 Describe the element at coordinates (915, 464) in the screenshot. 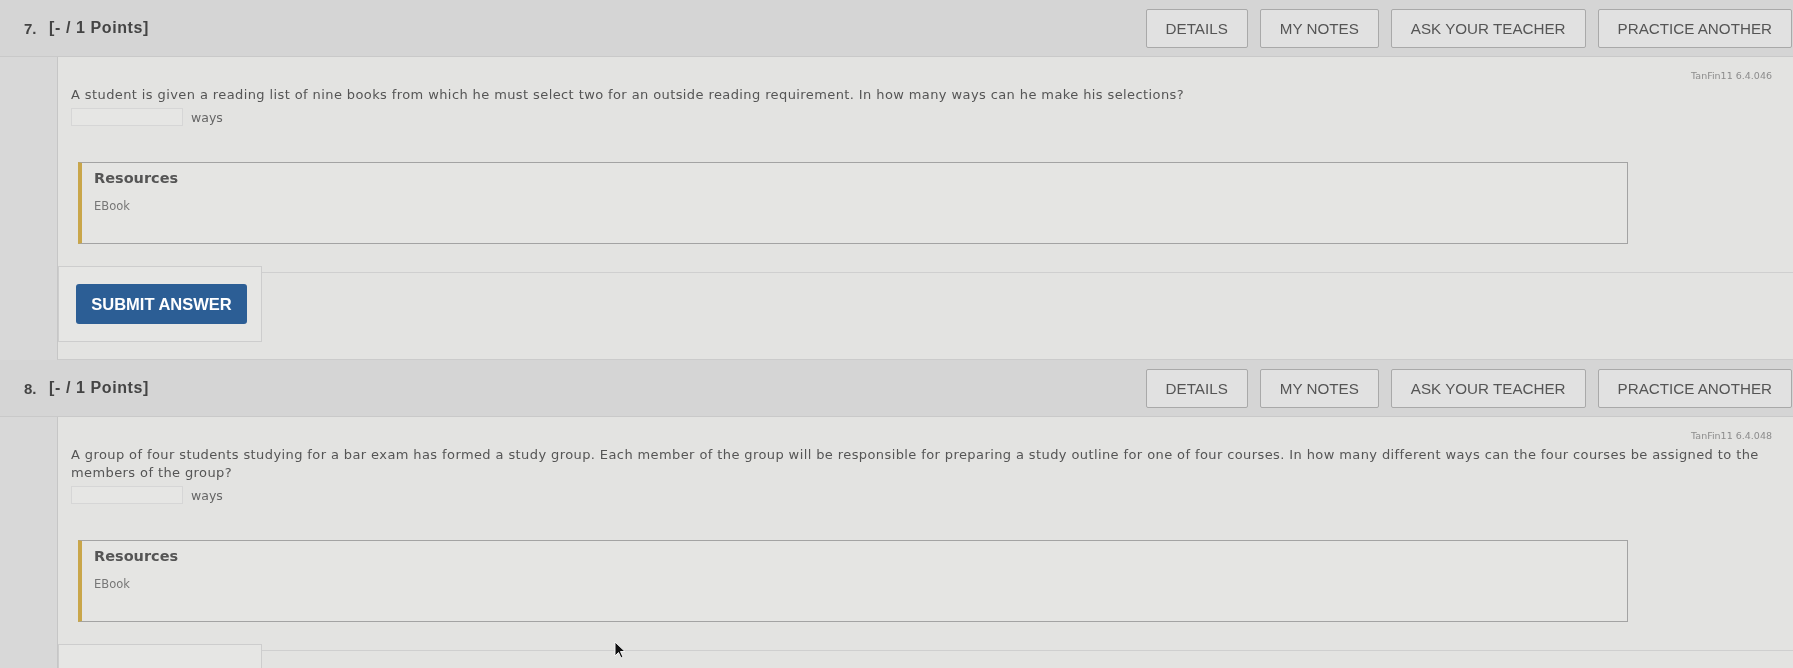

I see `question-text: A group of four students studying for a bar exam has formed a study group. Each member of the group will be responsible for preparing a study outline for one of four courses. In how many different ways can the four courses be assigned to the members of the group?` at that location.